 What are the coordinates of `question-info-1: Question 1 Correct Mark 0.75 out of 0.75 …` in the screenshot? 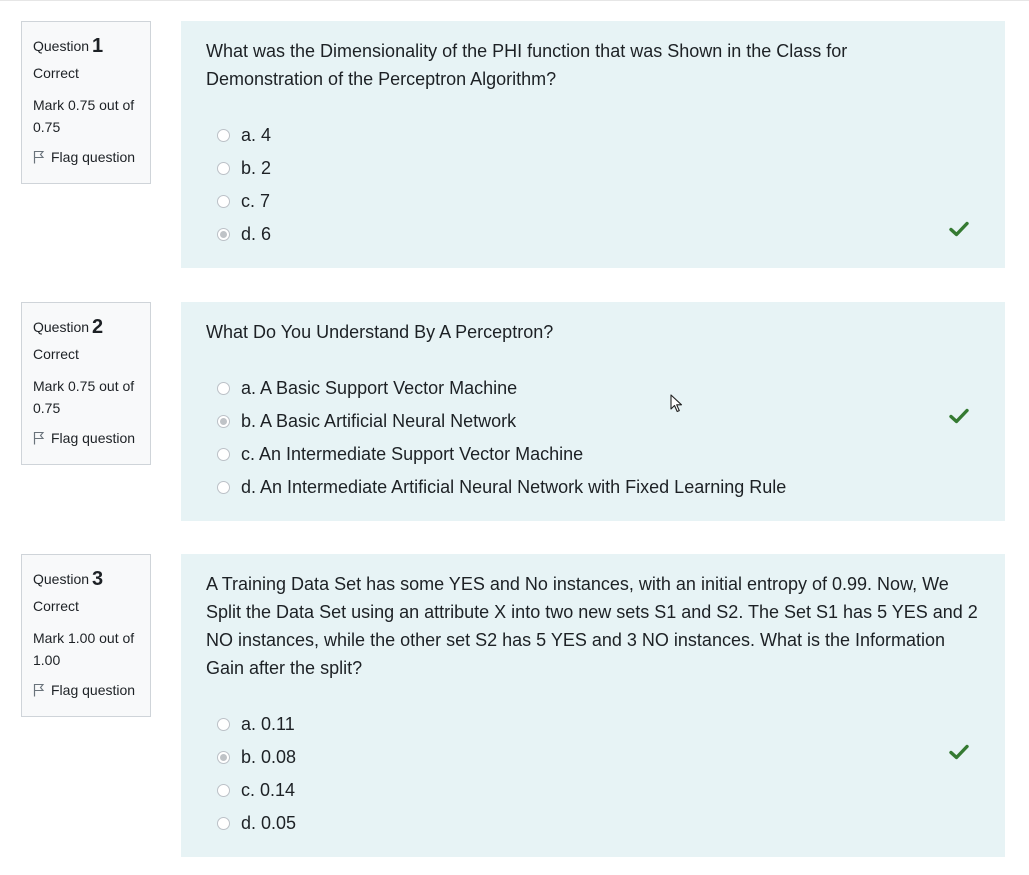 It's located at (86, 102).